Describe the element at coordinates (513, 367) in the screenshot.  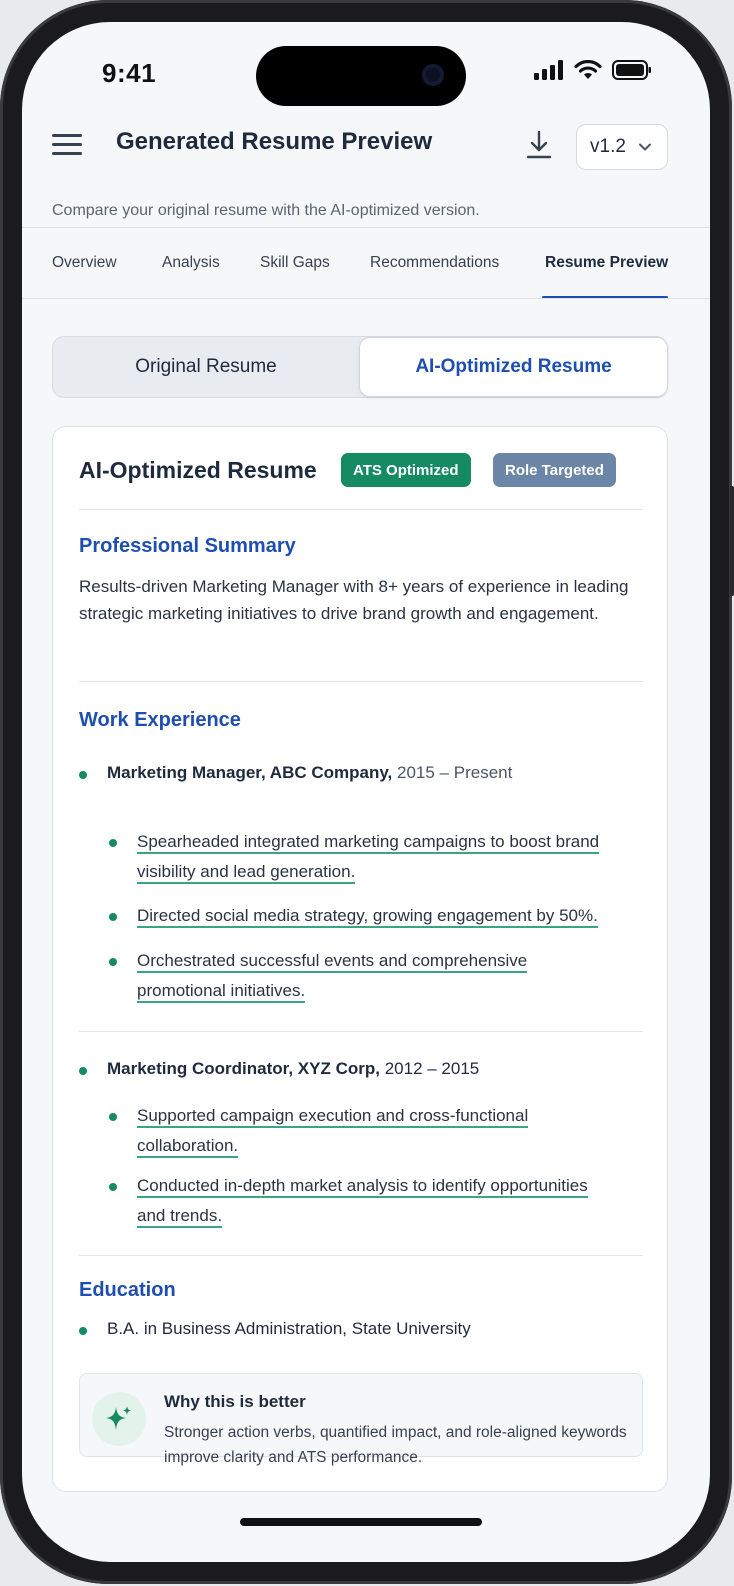
I see `ai-optimized-resume-button: AI-Optimized Resume` at that location.